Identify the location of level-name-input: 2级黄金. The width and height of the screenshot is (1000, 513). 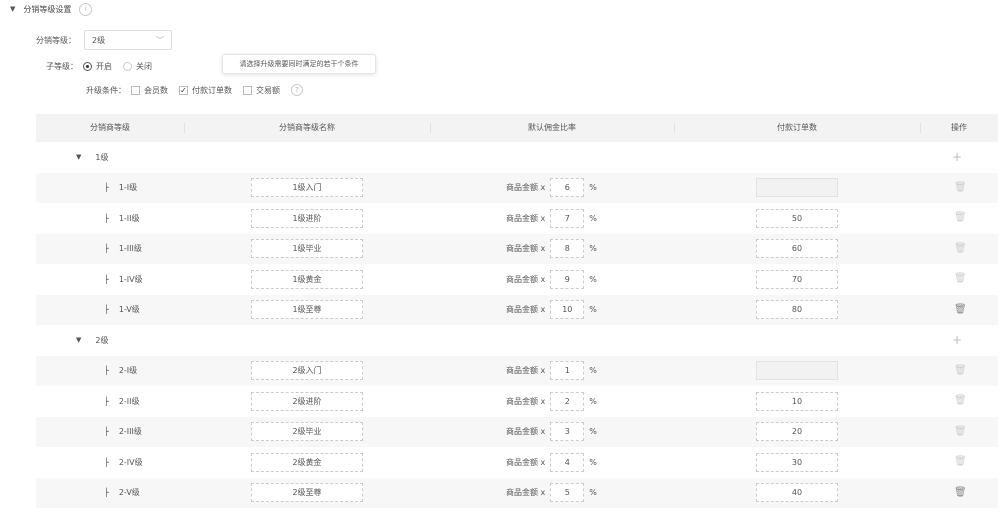
(307, 462).